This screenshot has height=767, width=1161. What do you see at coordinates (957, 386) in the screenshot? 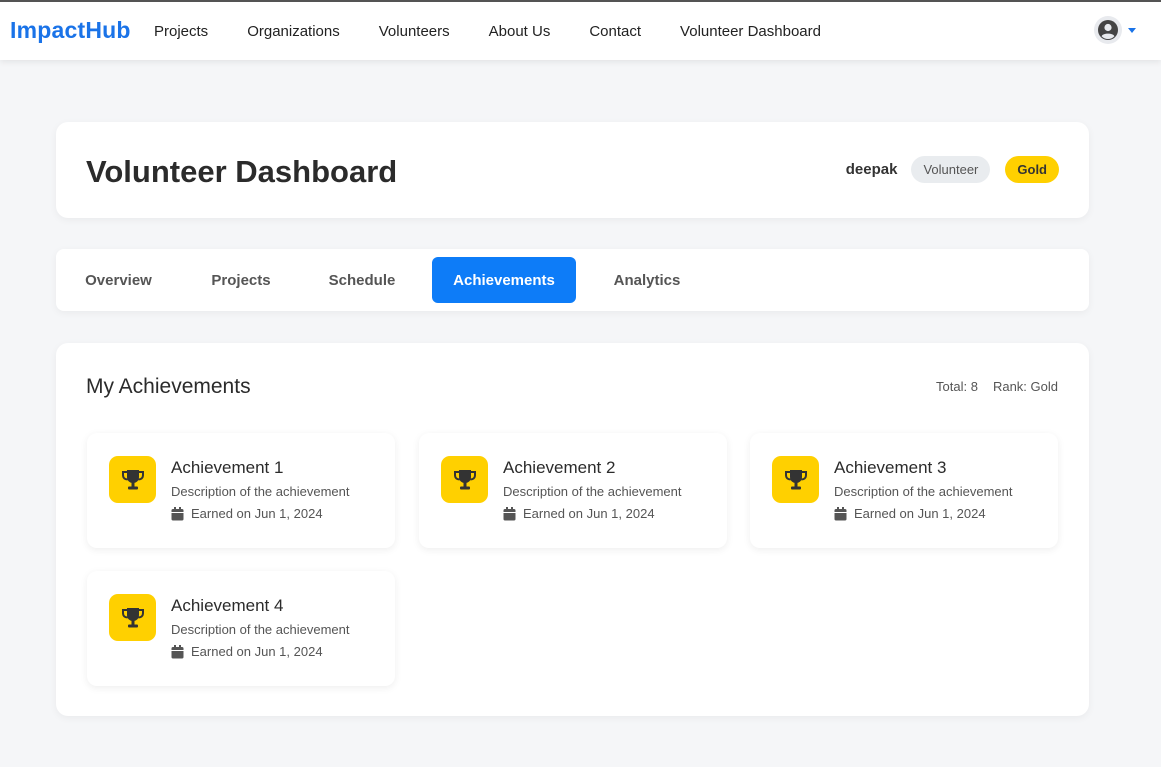
I see `total-count: Total: 8` at bounding box center [957, 386].